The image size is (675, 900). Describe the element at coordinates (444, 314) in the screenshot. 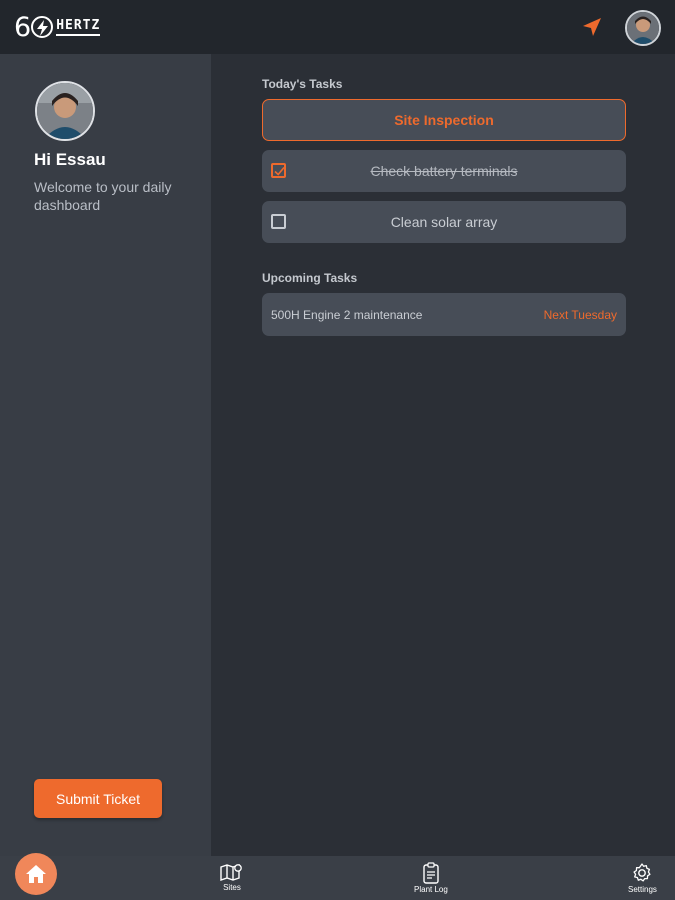

I see `upcoming-task-item: 500H Engine 2 maintenance Next Tuesday` at that location.